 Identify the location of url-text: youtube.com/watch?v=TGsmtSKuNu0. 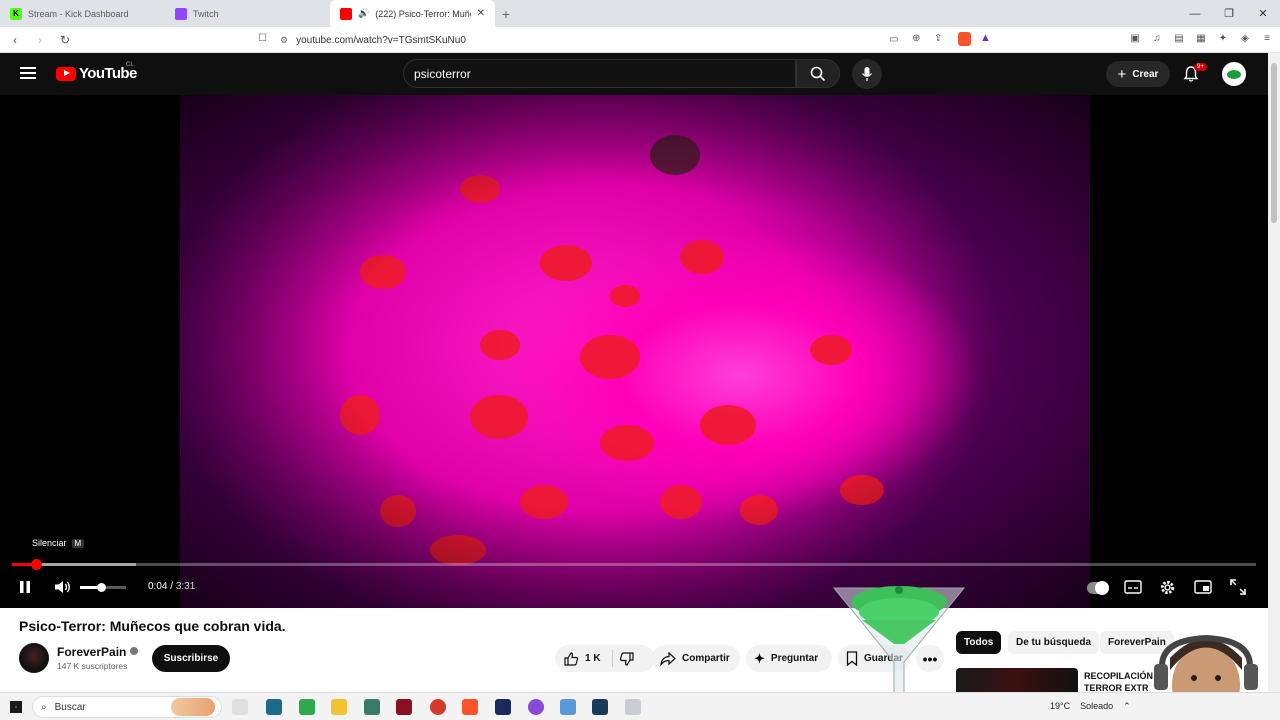
(381, 40).